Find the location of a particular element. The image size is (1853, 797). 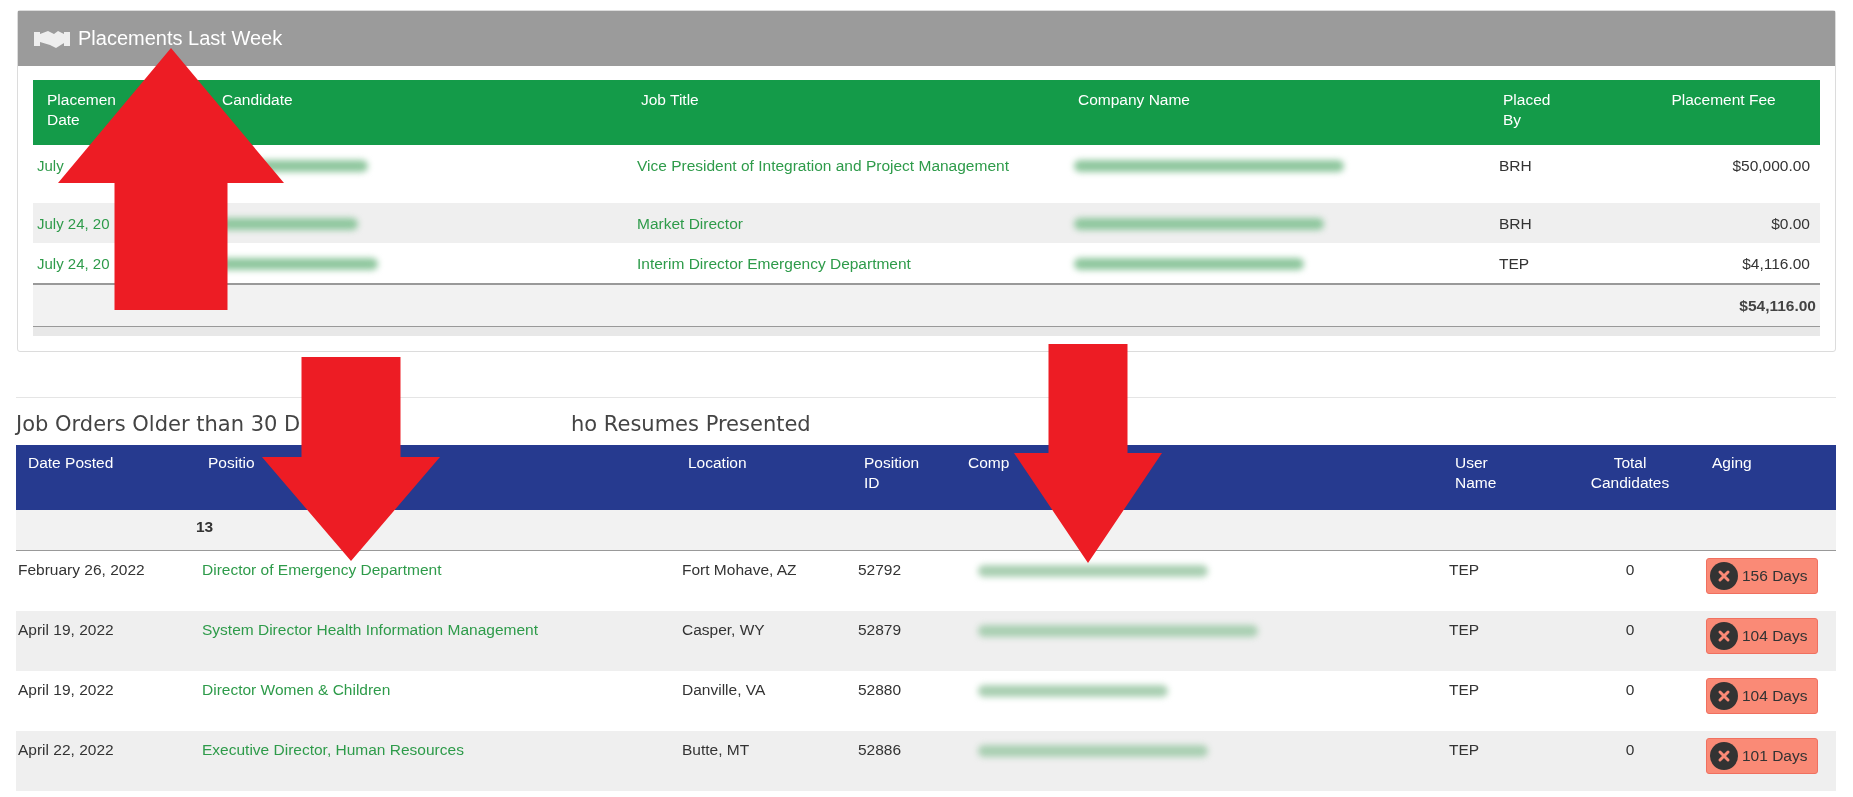

job-title-link: Market Director is located at coordinates (845, 223).